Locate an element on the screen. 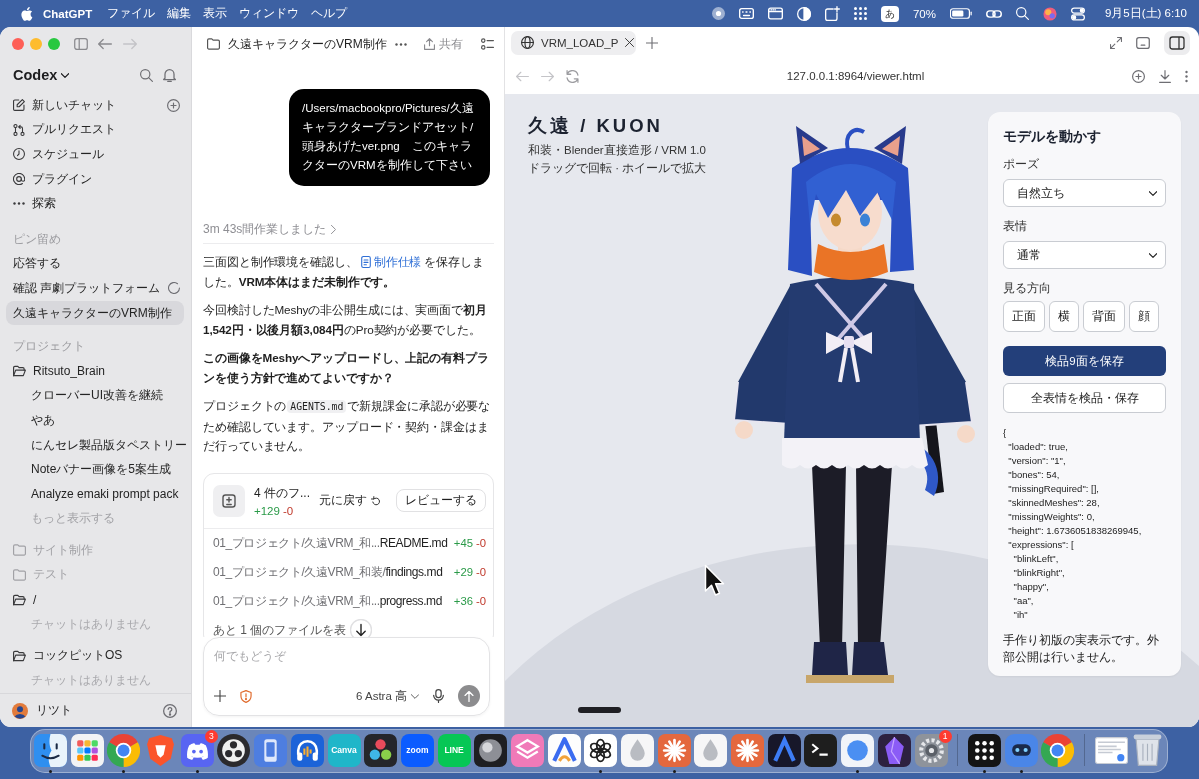 Image resolution: width=1199 pixels, height=779 pixels. knot-app-icon is located at coordinates (601, 750).